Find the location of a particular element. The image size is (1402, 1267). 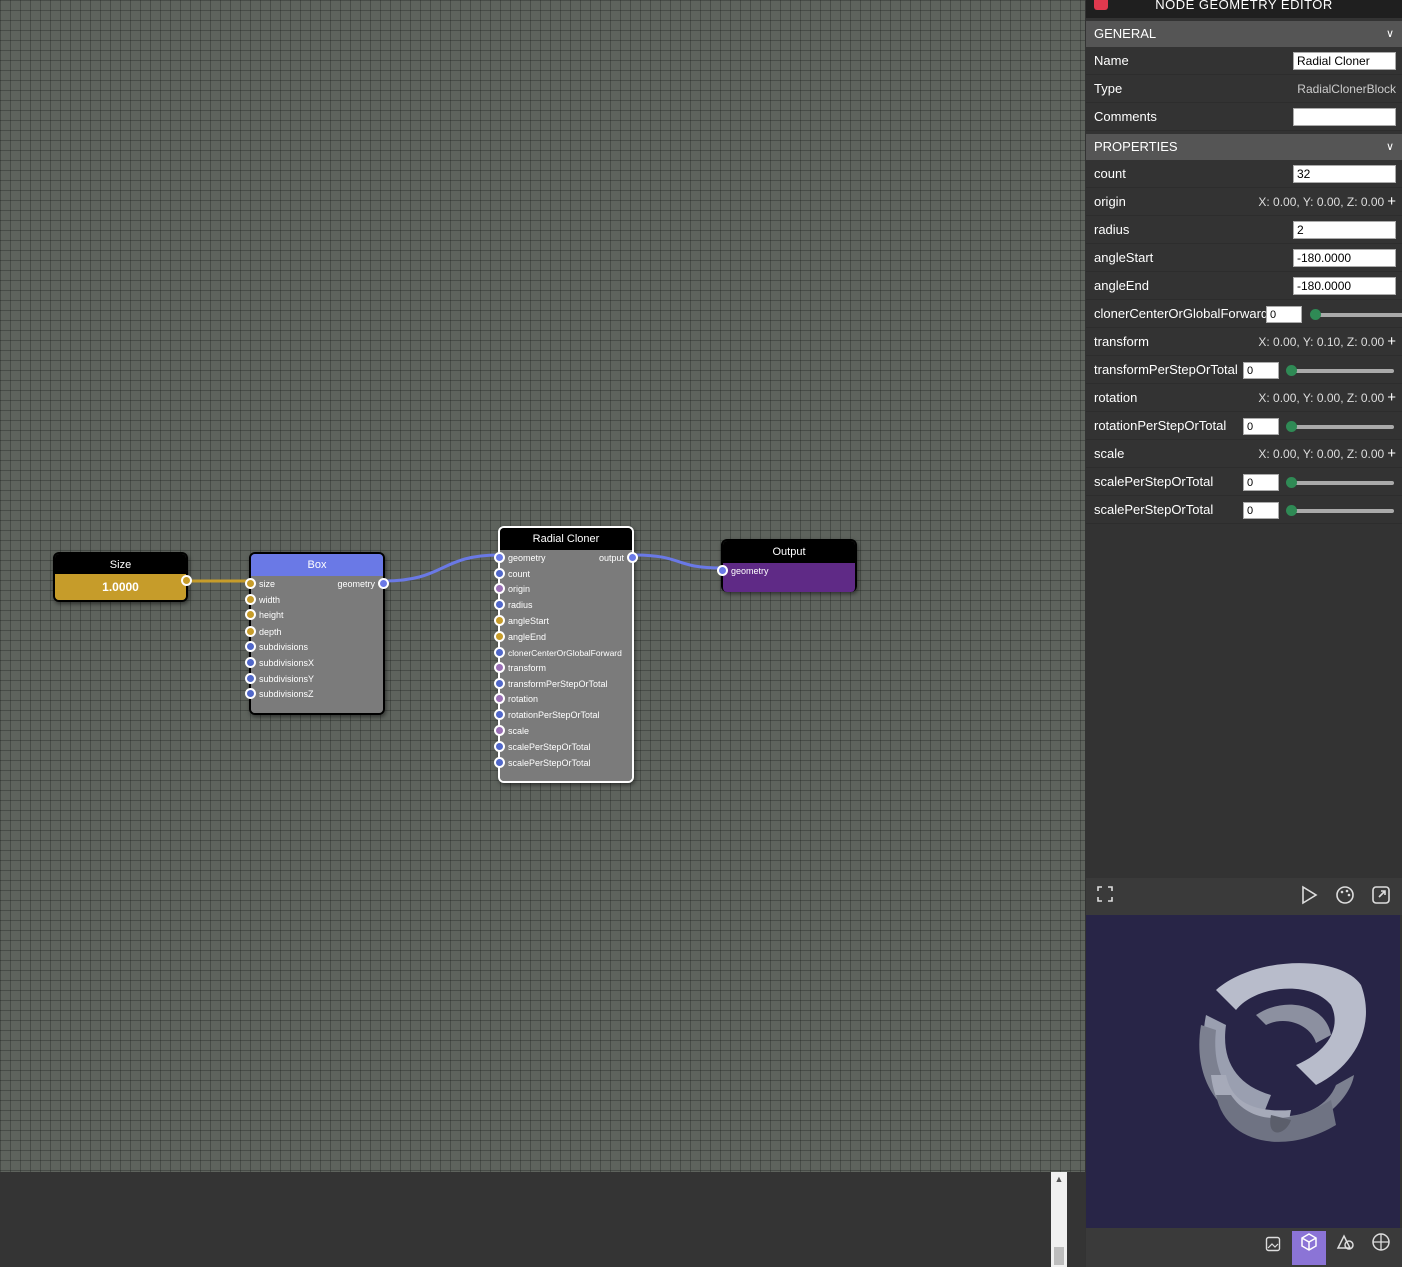

box-input-subdivisionsZ: subdivisionsZ is located at coordinates (279, 694).